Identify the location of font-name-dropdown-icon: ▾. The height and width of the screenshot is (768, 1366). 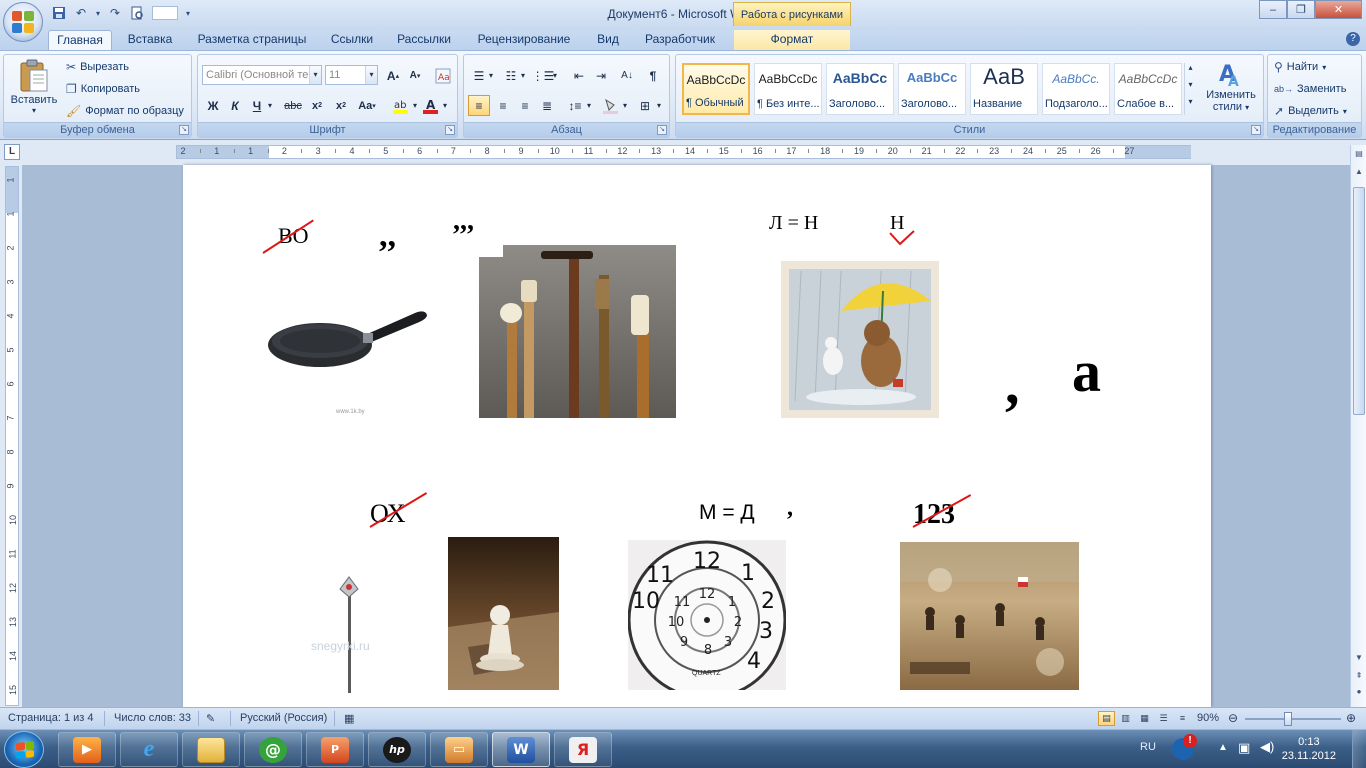
(315, 75).